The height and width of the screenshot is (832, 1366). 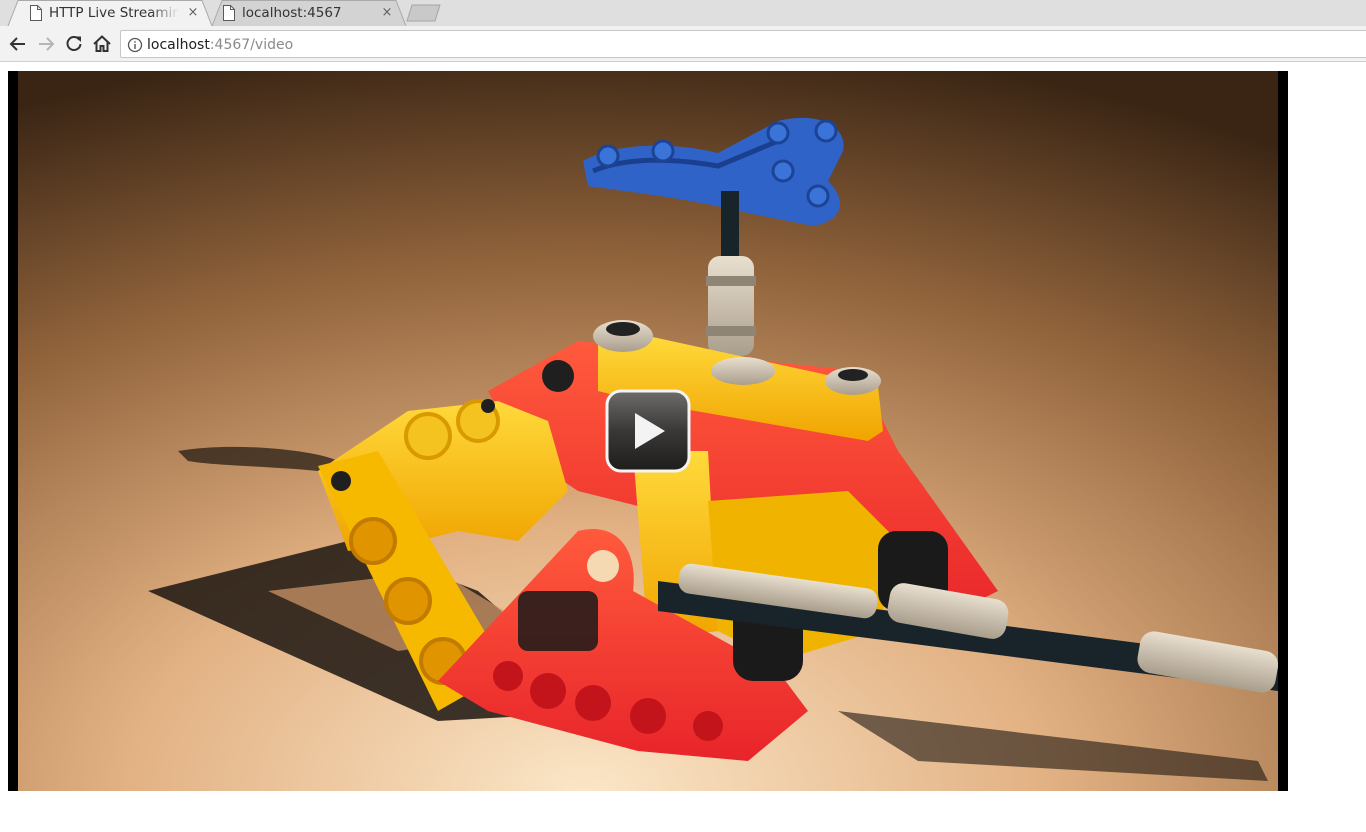 I want to click on tab-title: HTTP Live Streamin, so click(x=114, y=13).